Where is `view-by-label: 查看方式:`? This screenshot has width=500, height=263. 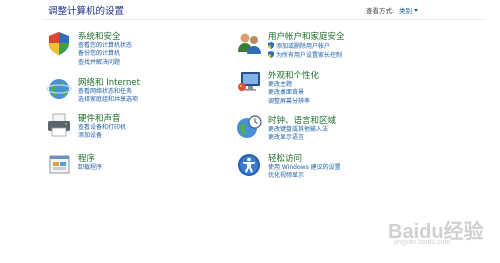 view-by-label: 查看方式: is located at coordinates (380, 11).